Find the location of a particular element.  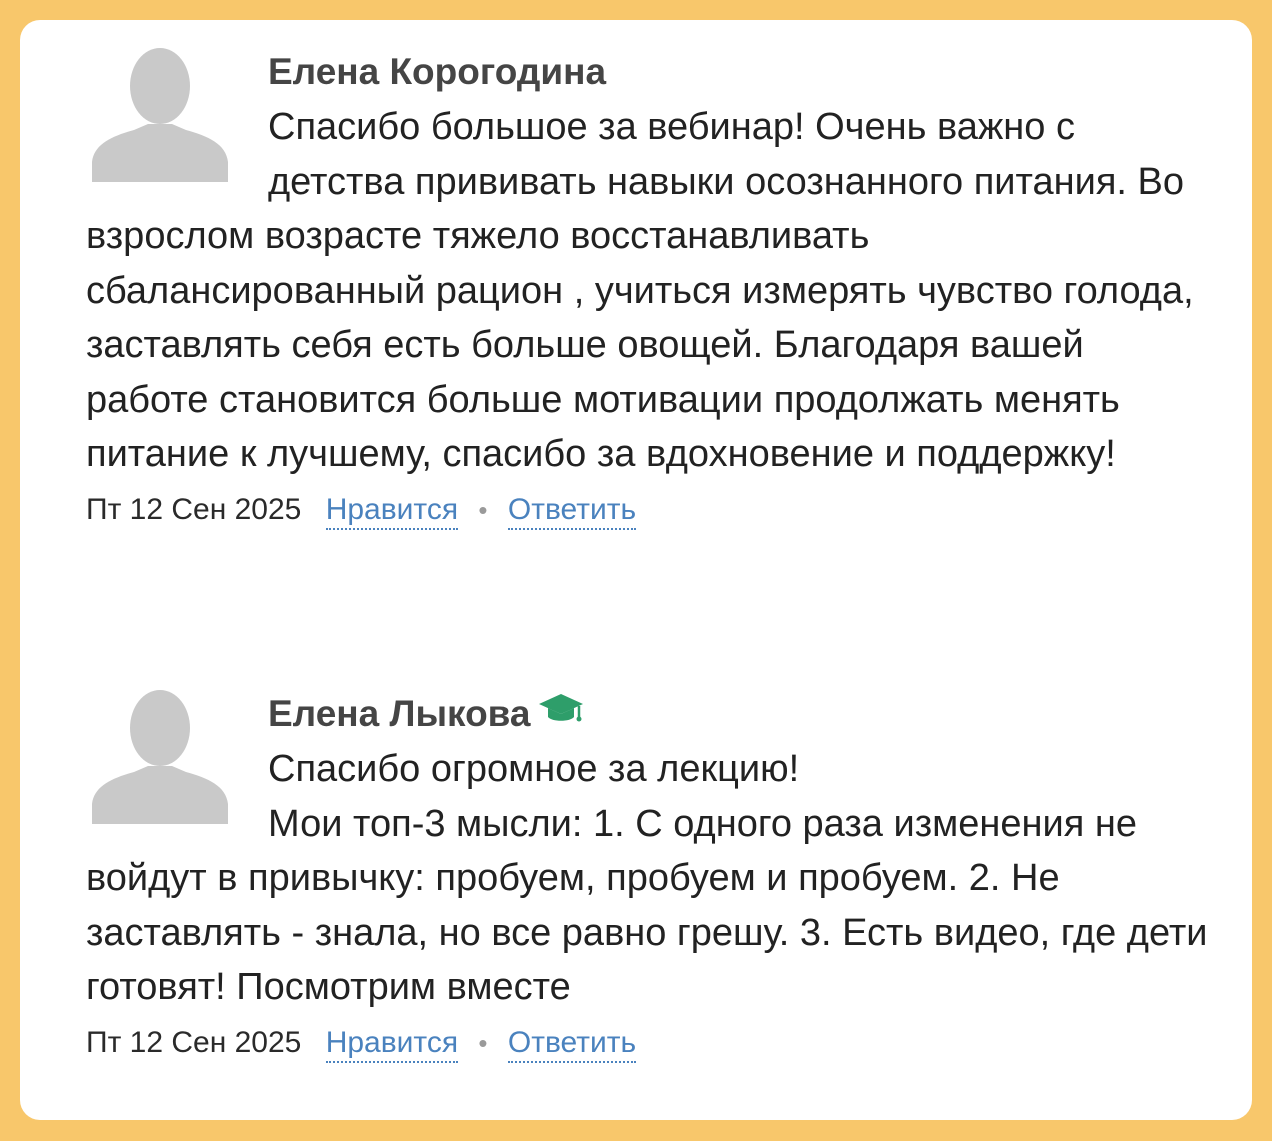

author-name: Елена Корогодина is located at coordinates (437, 71).